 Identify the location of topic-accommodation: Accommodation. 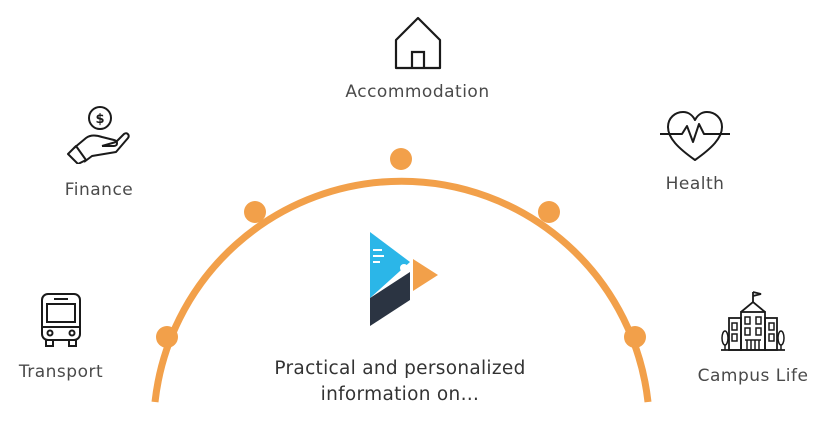
(417, 56).